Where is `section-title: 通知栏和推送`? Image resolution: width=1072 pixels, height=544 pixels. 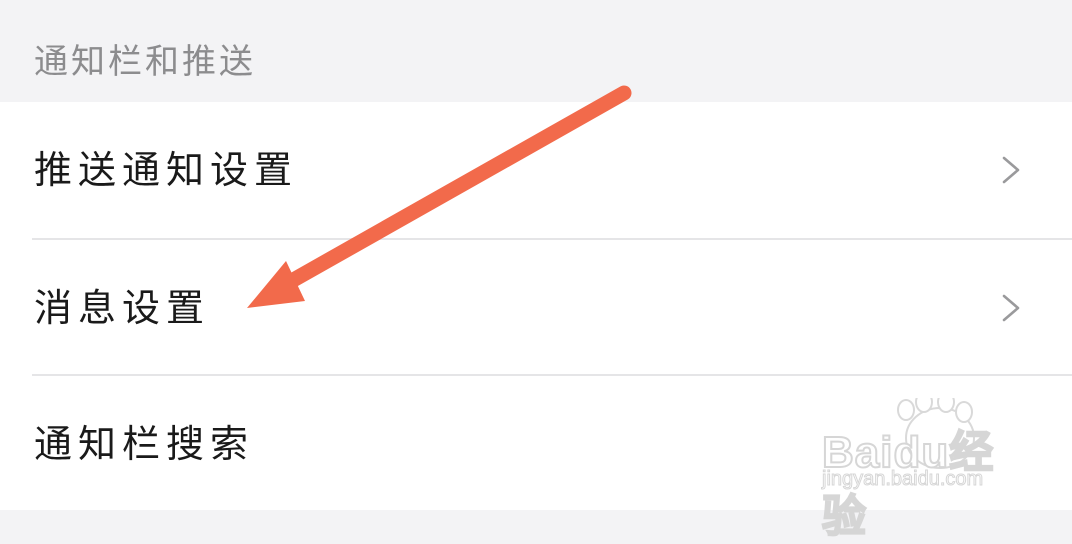
section-title: 通知栏和推送 is located at coordinates (145, 62).